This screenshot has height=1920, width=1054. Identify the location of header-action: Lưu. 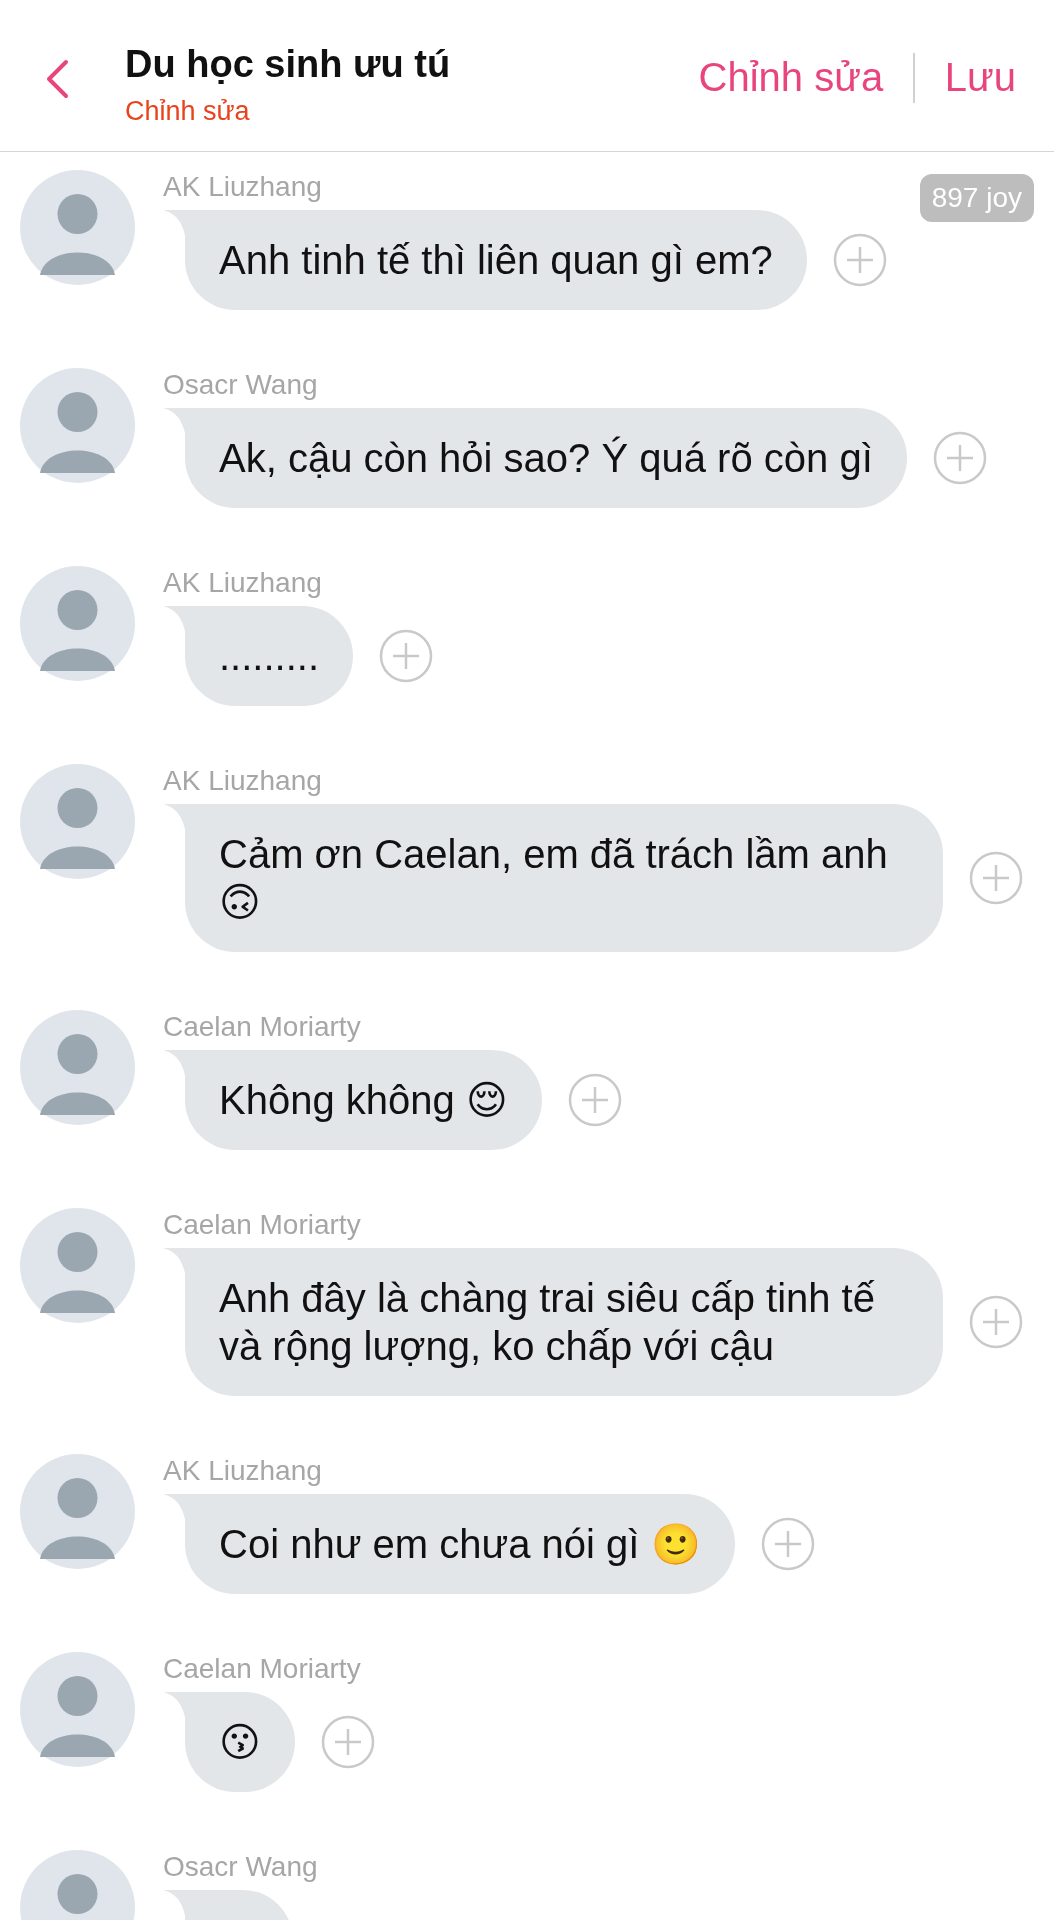
(980, 77).